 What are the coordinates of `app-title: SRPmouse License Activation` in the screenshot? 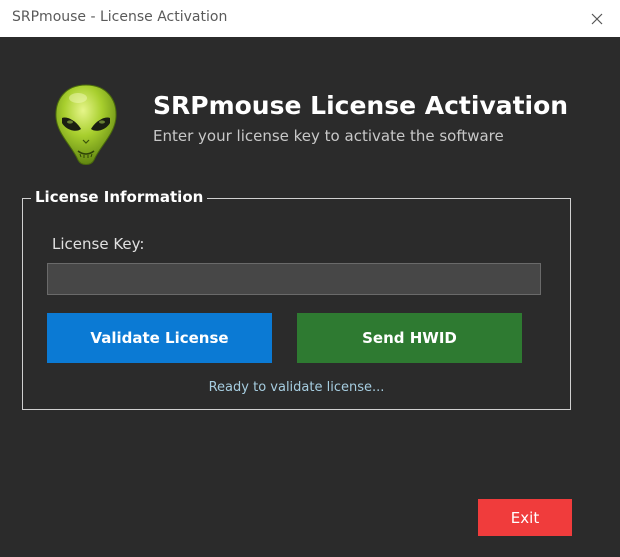 It's located at (361, 105).